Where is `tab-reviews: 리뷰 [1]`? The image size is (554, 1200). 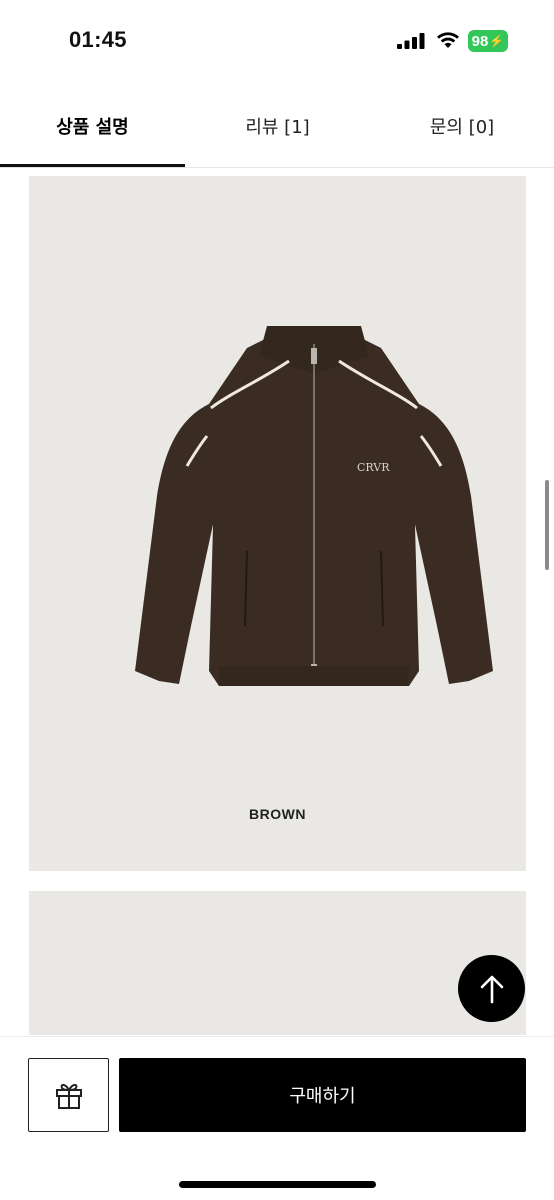 tab-reviews: 리뷰 [1] is located at coordinates (277, 126).